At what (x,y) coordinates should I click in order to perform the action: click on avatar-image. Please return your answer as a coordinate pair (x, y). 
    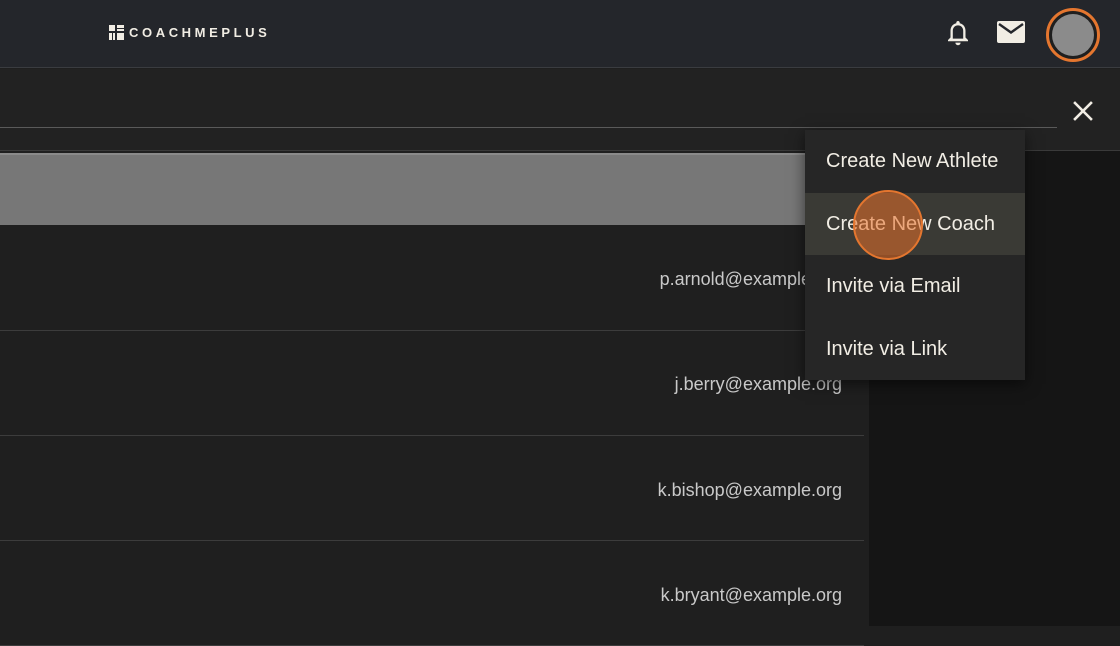
    Looking at the image, I should click on (1073, 35).